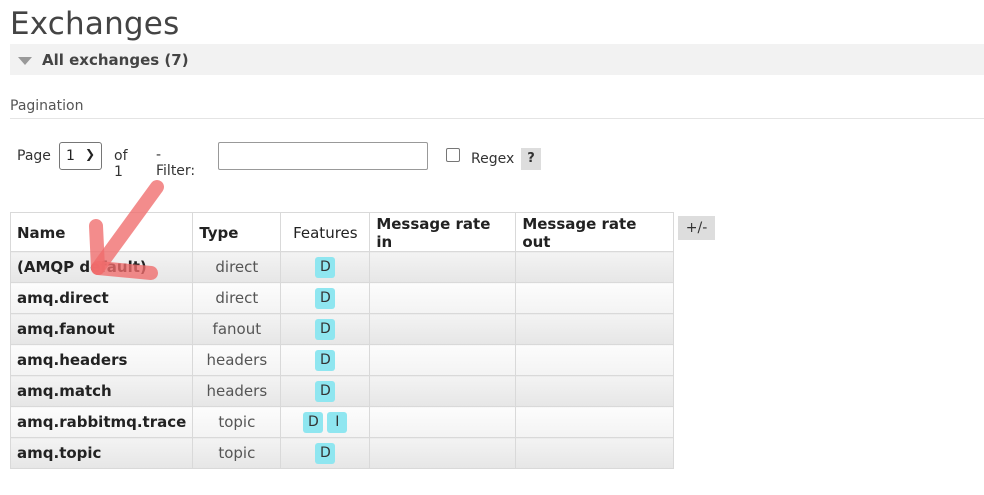  What do you see at coordinates (101, 298) in the screenshot?
I see `exchange-name-link: amq.direct` at bounding box center [101, 298].